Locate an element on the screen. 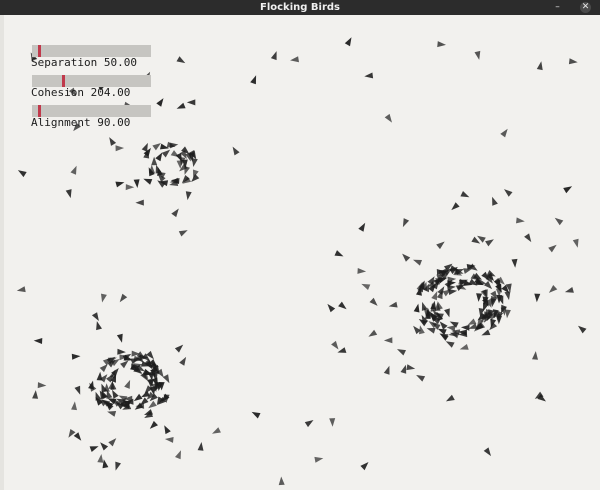 The image size is (600, 490). close-button: ✕ is located at coordinates (585, 7).